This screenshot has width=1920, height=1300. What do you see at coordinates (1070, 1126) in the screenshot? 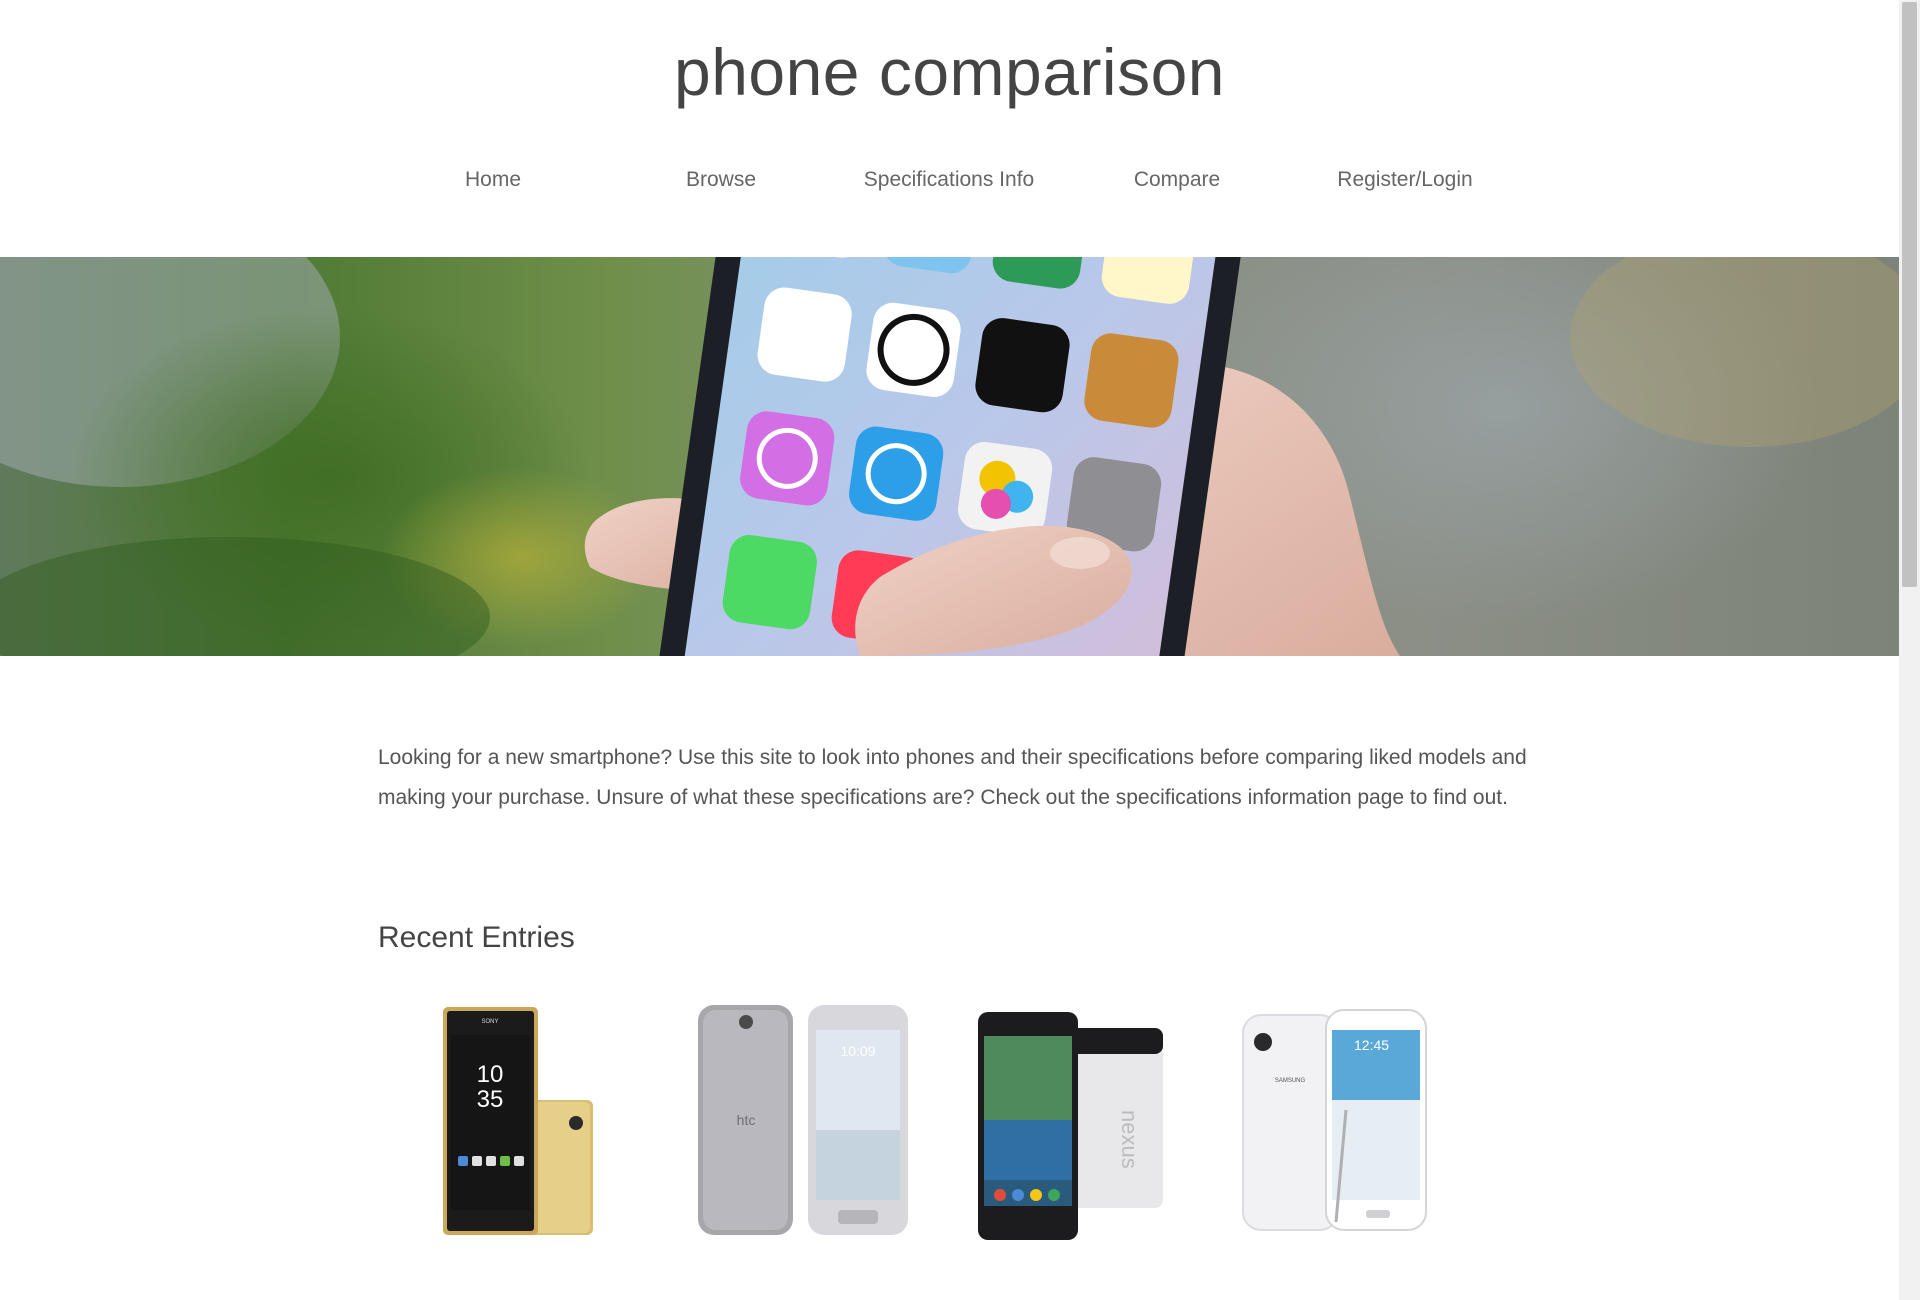
I see `nexus-6p-picture: nexus` at bounding box center [1070, 1126].